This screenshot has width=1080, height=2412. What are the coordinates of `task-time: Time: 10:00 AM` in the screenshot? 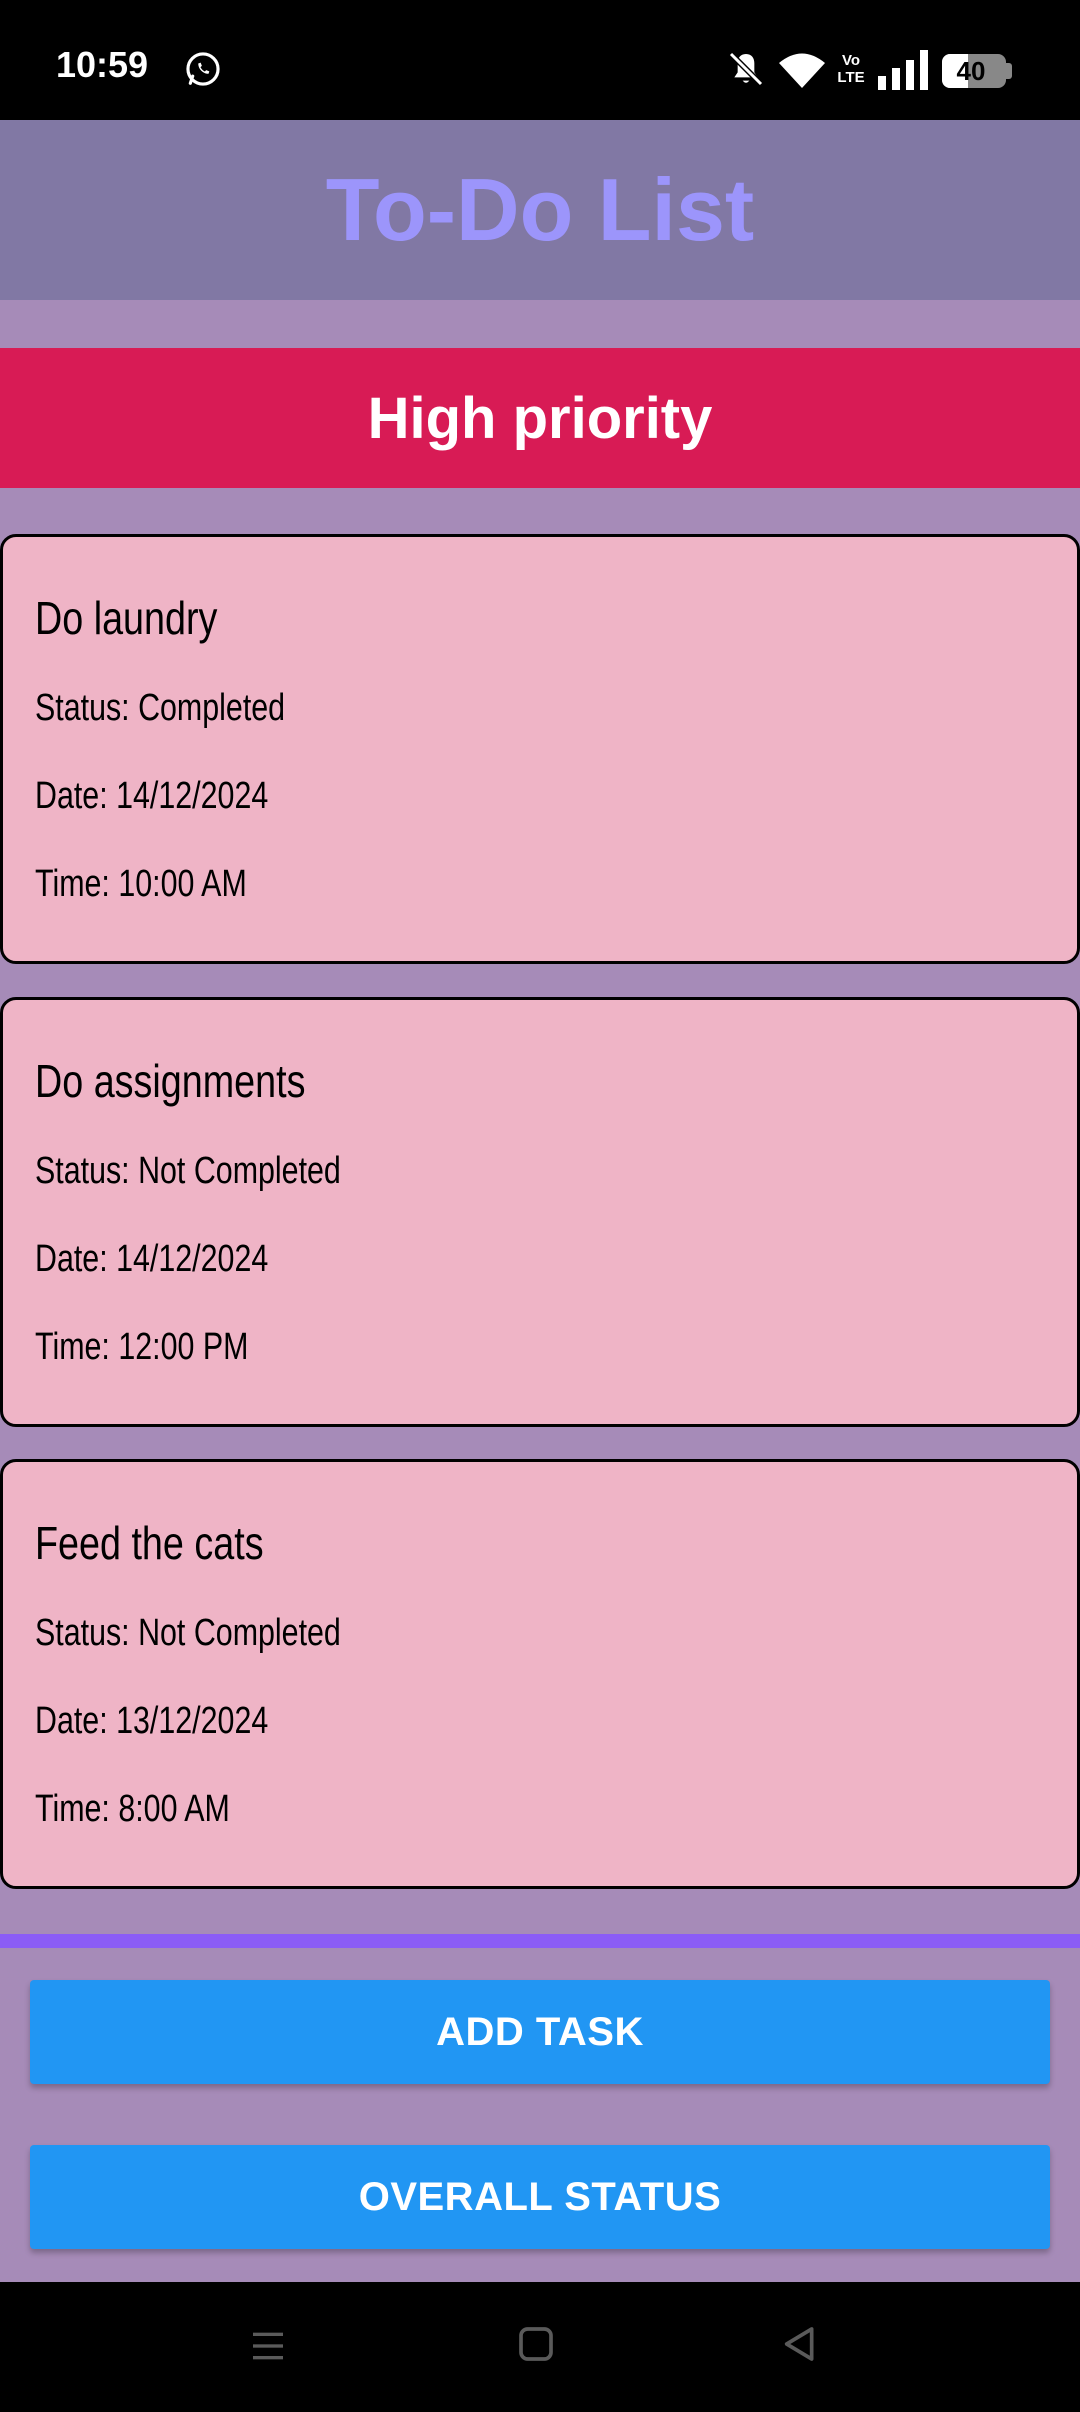 It's located at (141, 884).